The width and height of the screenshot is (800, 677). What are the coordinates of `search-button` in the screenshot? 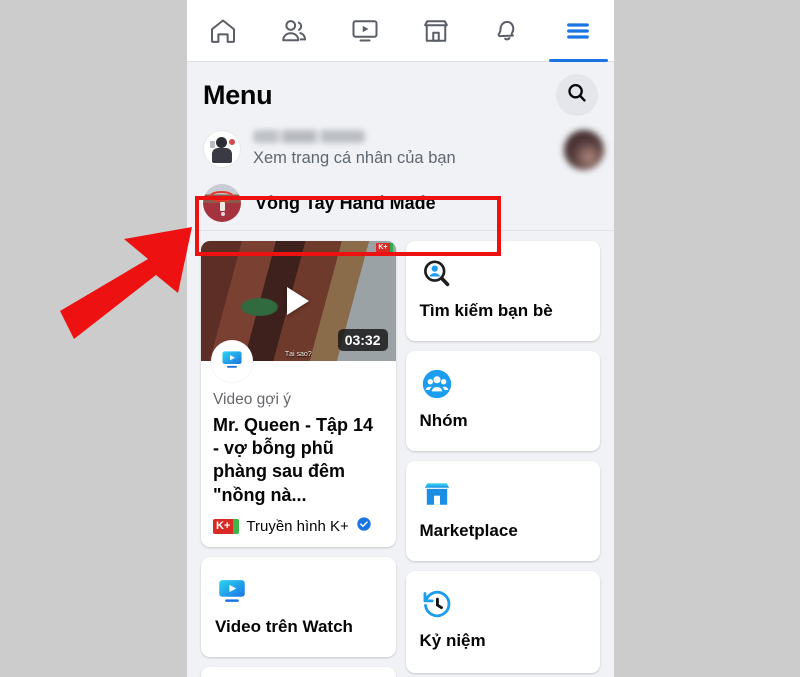 It's located at (577, 95).